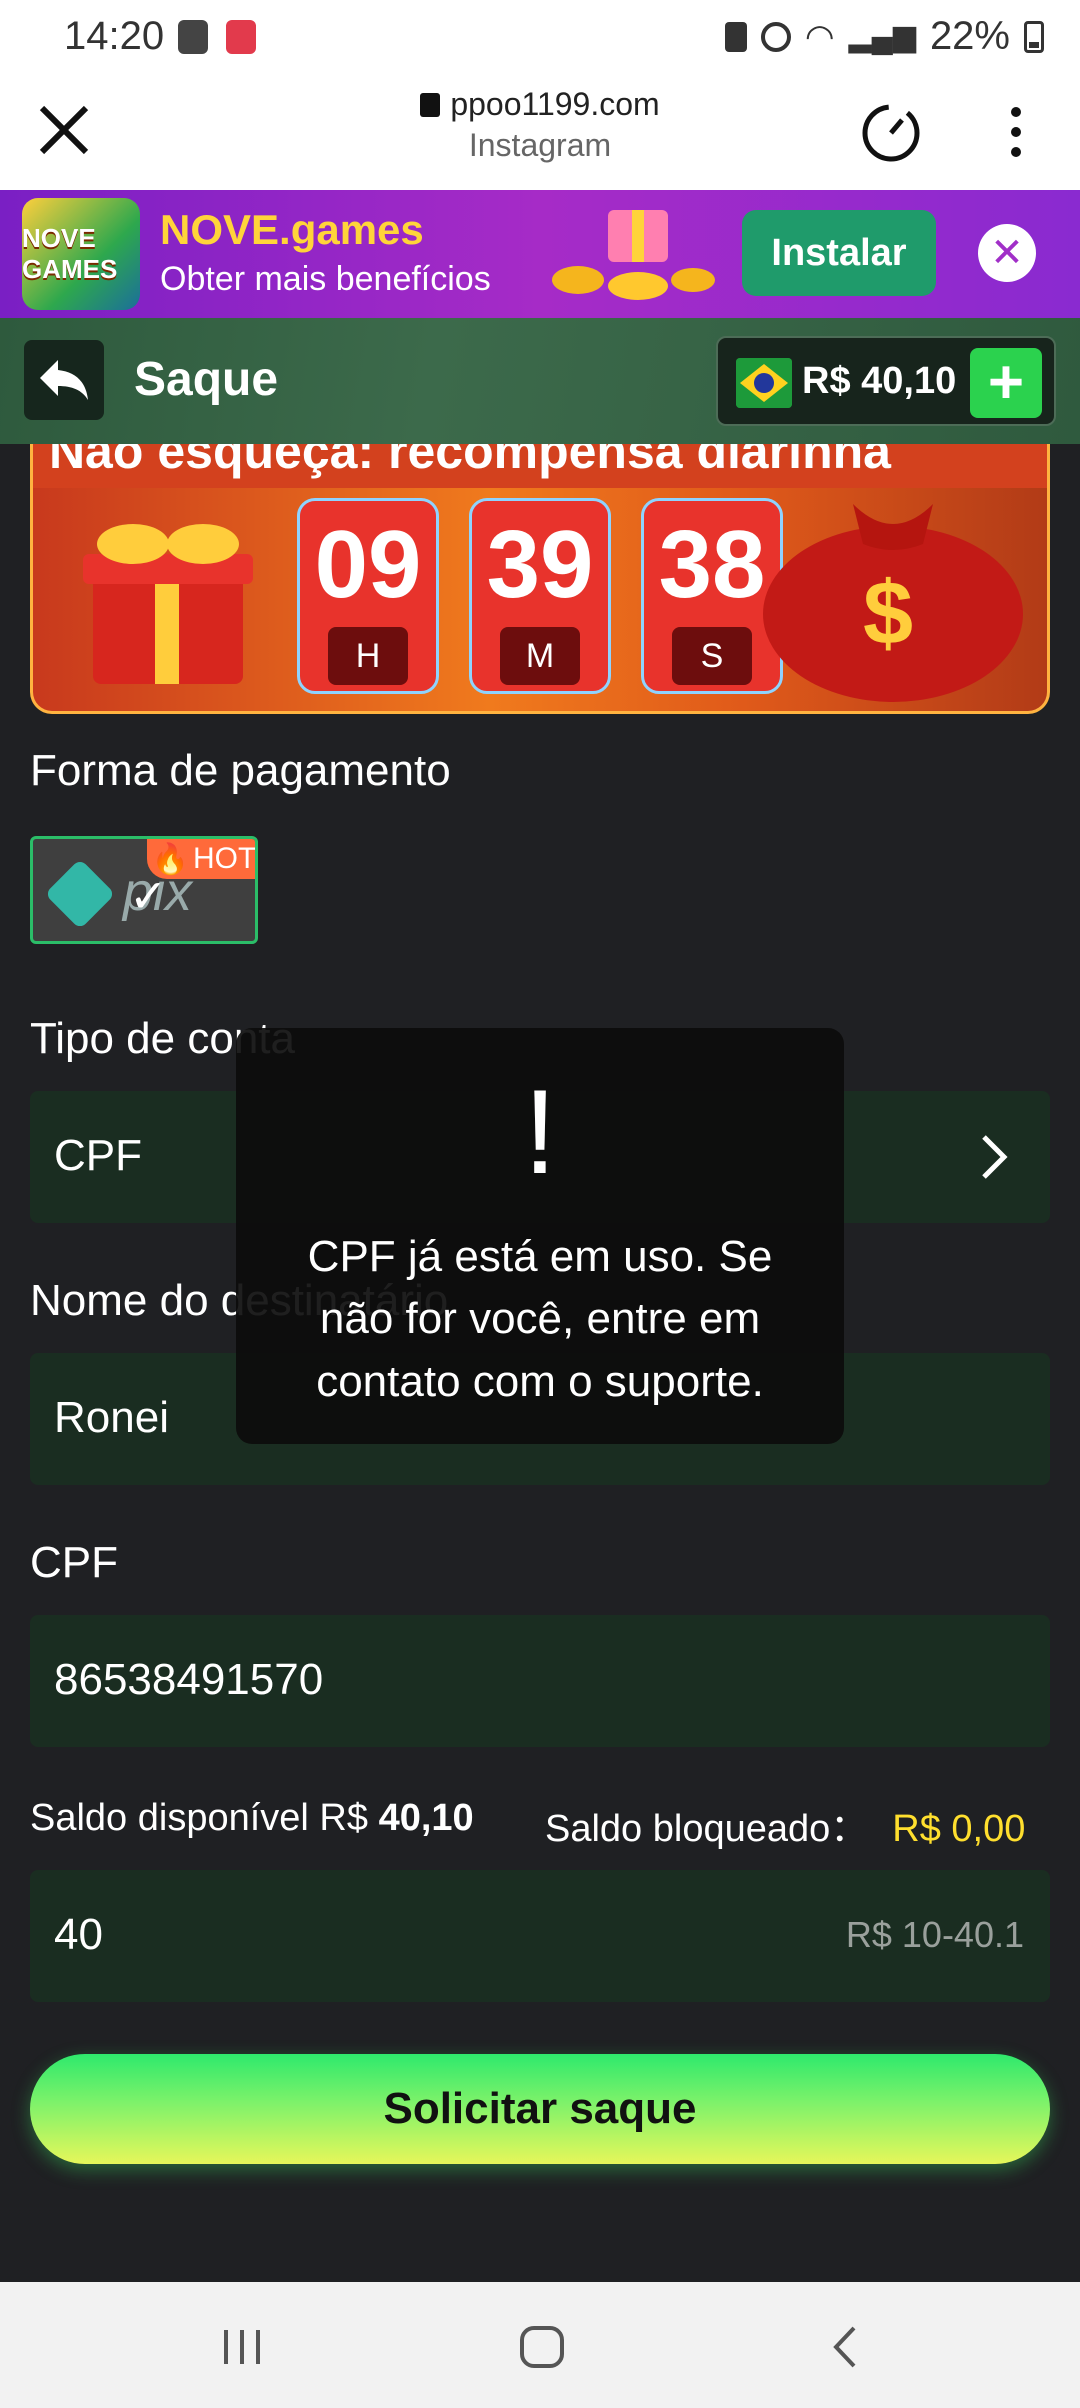 The width and height of the screenshot is (1080, 2408). What do you see at coordinates (540, 381) in the screenshot?
I see `page-header: Saque R$ 40,10 +` at bounding box center [540, 381].